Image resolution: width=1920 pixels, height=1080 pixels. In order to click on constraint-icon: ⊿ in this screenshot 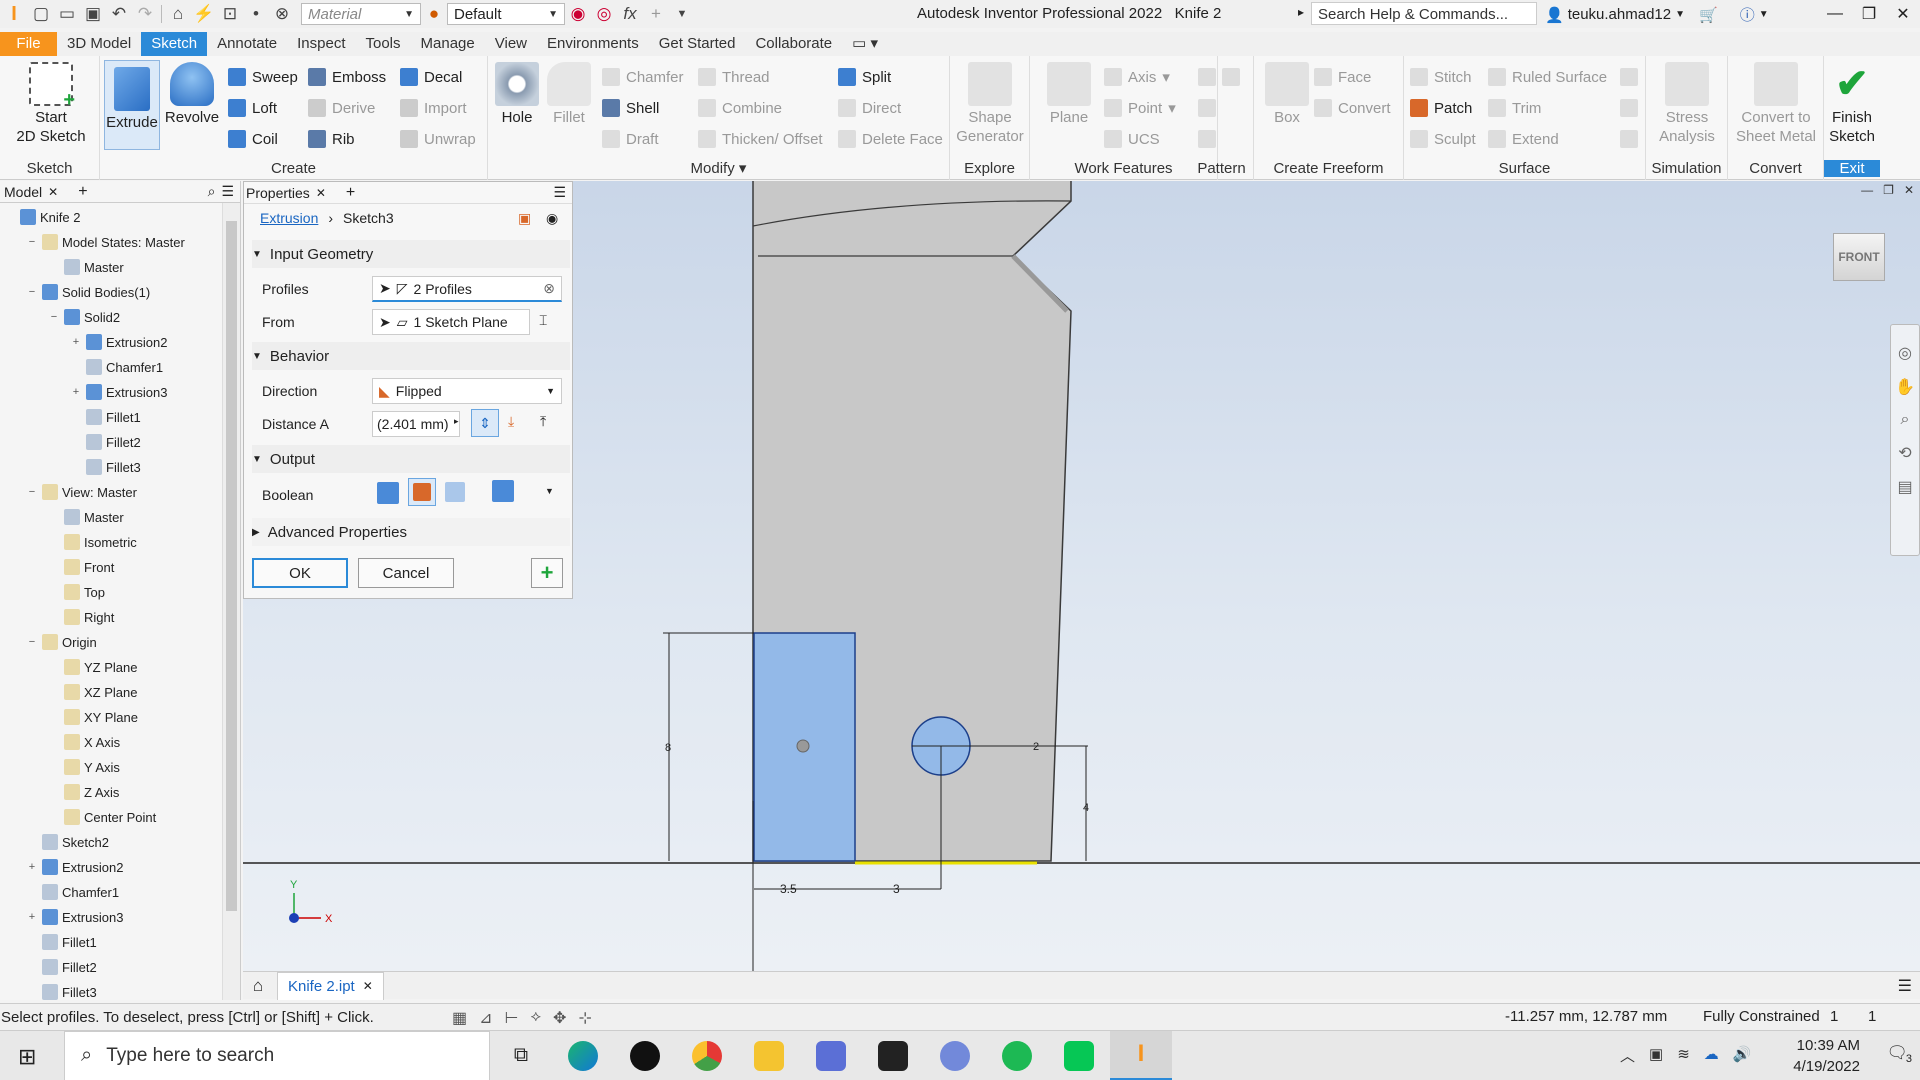, I will do `click(485, 1018)`.